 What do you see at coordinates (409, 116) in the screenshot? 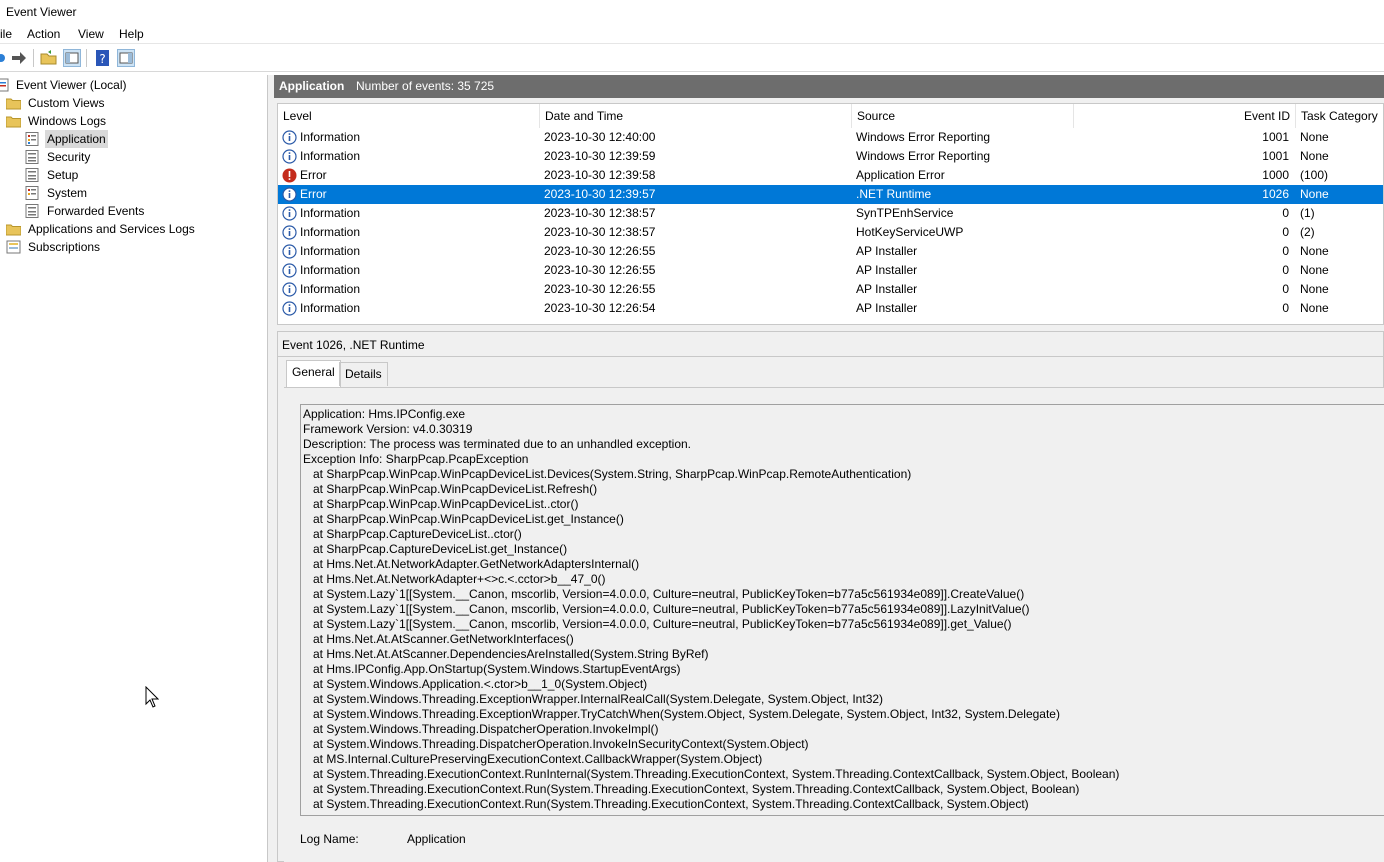
I see `column-header-level: Level` at bounding box center [409, 116].